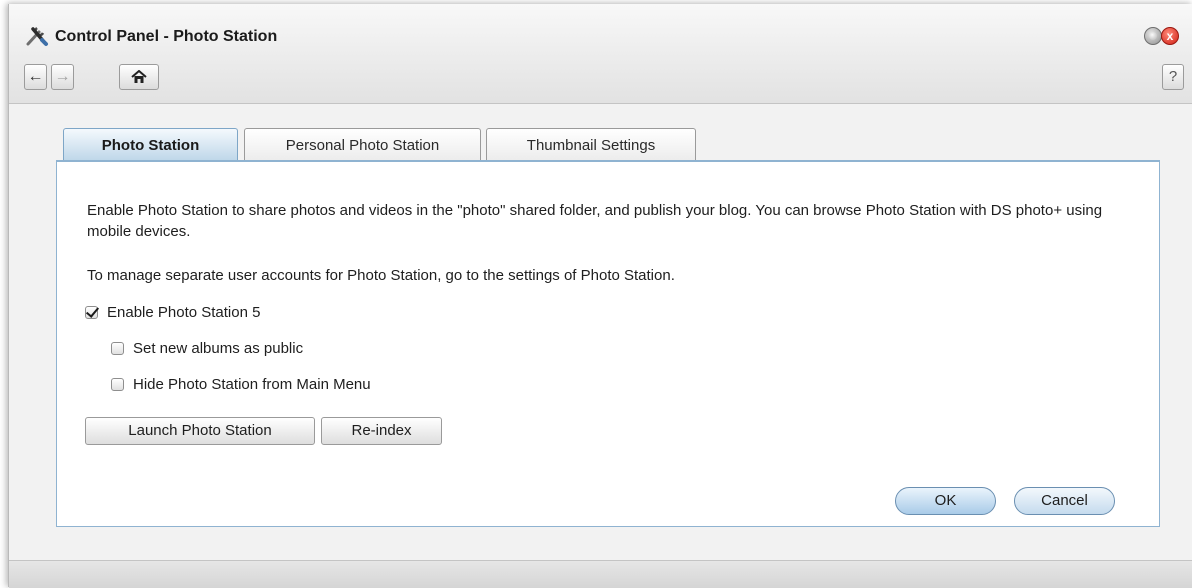  I want to click on hide-from-main-menu-checkbox, so click(117, 384).